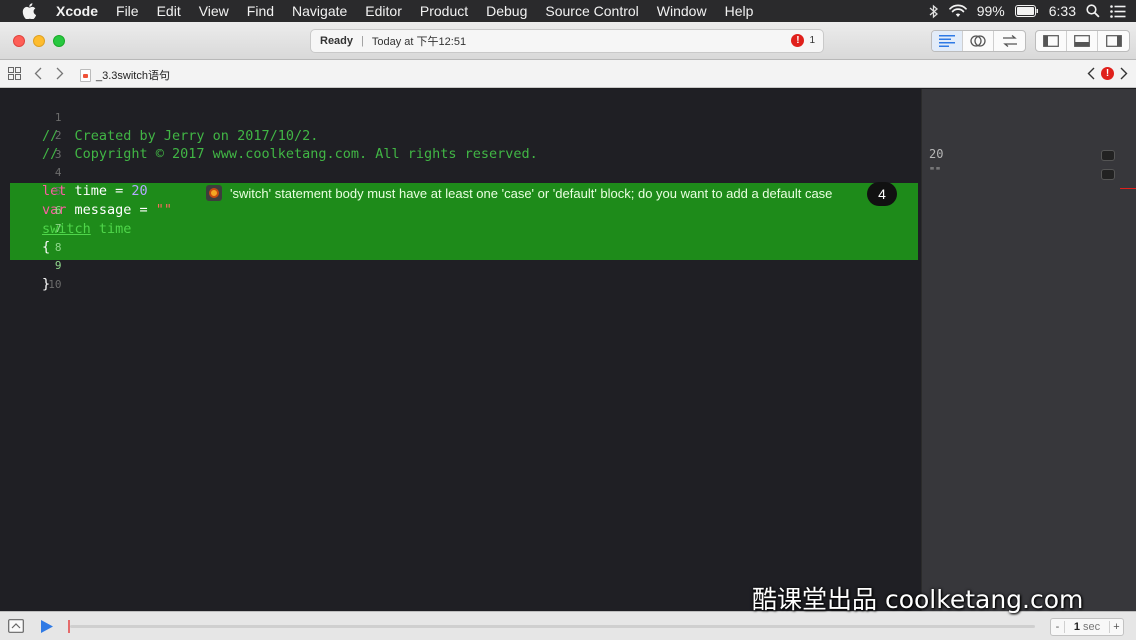 This screenshot has height=640, width=1136. I want to click on forward-chevron-icon, so click(60, 73).